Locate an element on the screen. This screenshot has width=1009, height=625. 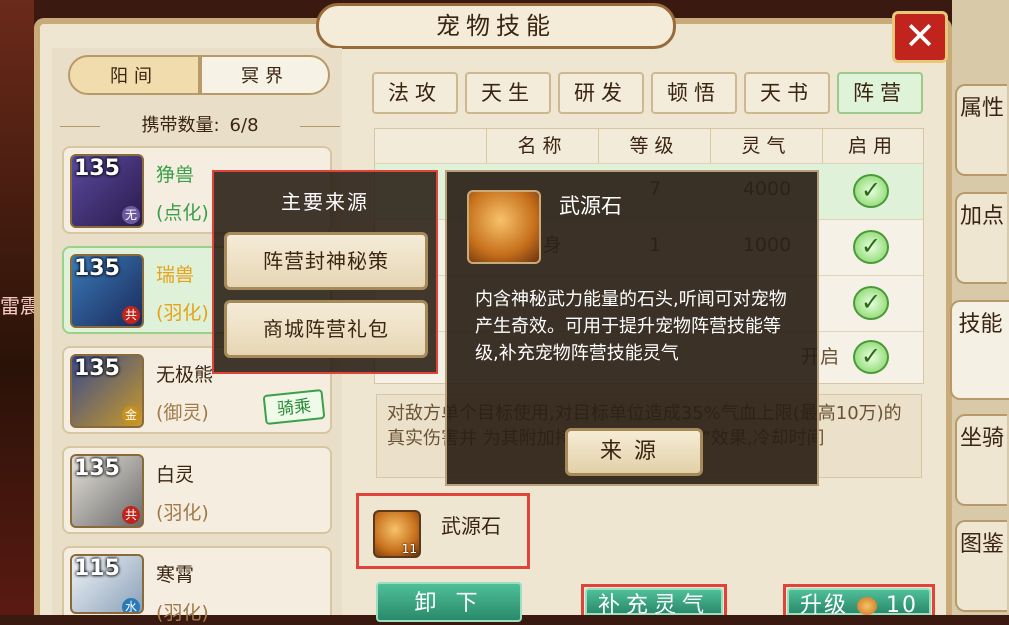
pet-level: 115 is located at coordinates (97, 568).